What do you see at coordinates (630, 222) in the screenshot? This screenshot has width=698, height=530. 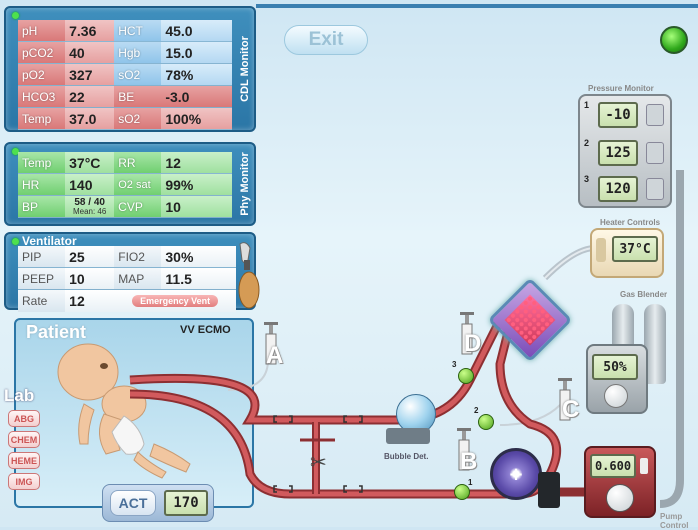 I see `heater-title: Heater Controls` at bounding box center [630, 222].